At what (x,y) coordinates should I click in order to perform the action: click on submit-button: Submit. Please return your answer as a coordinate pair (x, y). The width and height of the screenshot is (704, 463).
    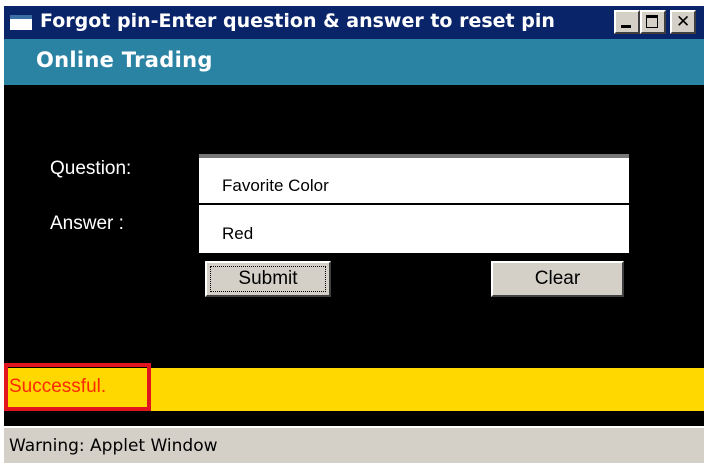
    Looking at the image, I should click on (268, 279).